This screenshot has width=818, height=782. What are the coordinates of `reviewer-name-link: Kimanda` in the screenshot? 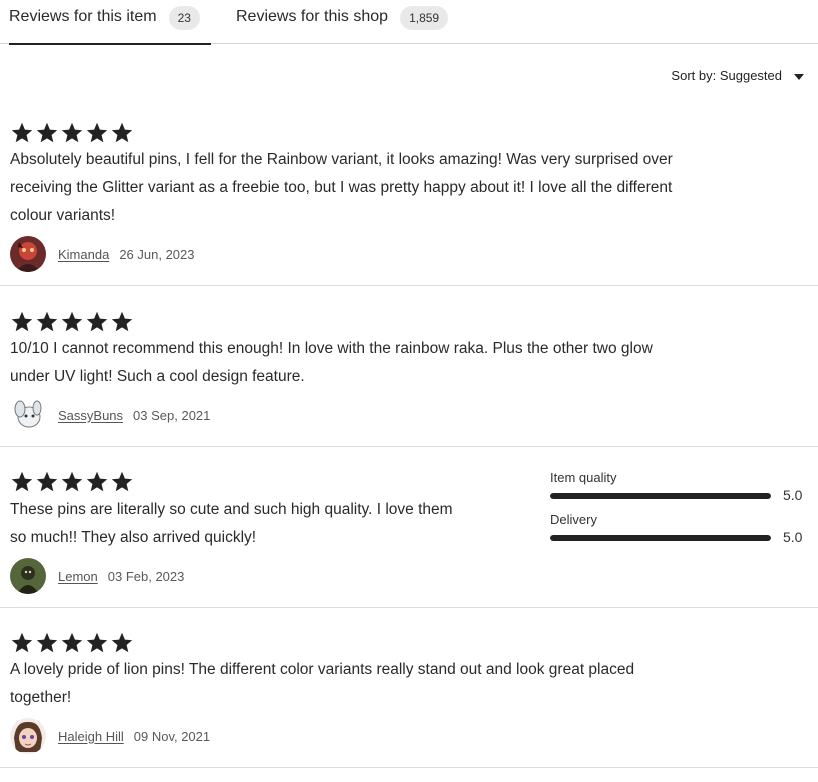 It's located at (83, 254).